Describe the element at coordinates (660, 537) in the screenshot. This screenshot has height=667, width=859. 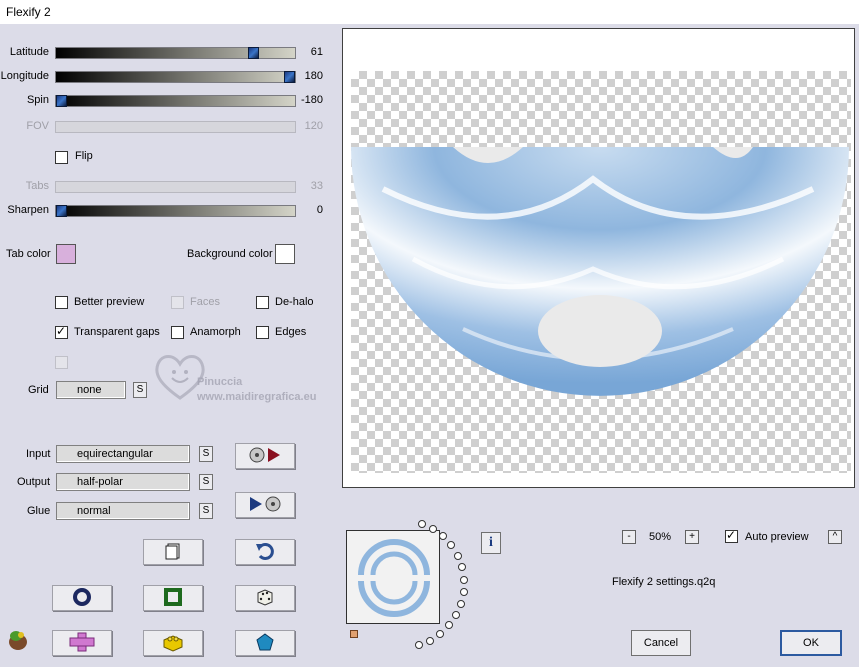
I see `zoom-level: 50%` at that location.